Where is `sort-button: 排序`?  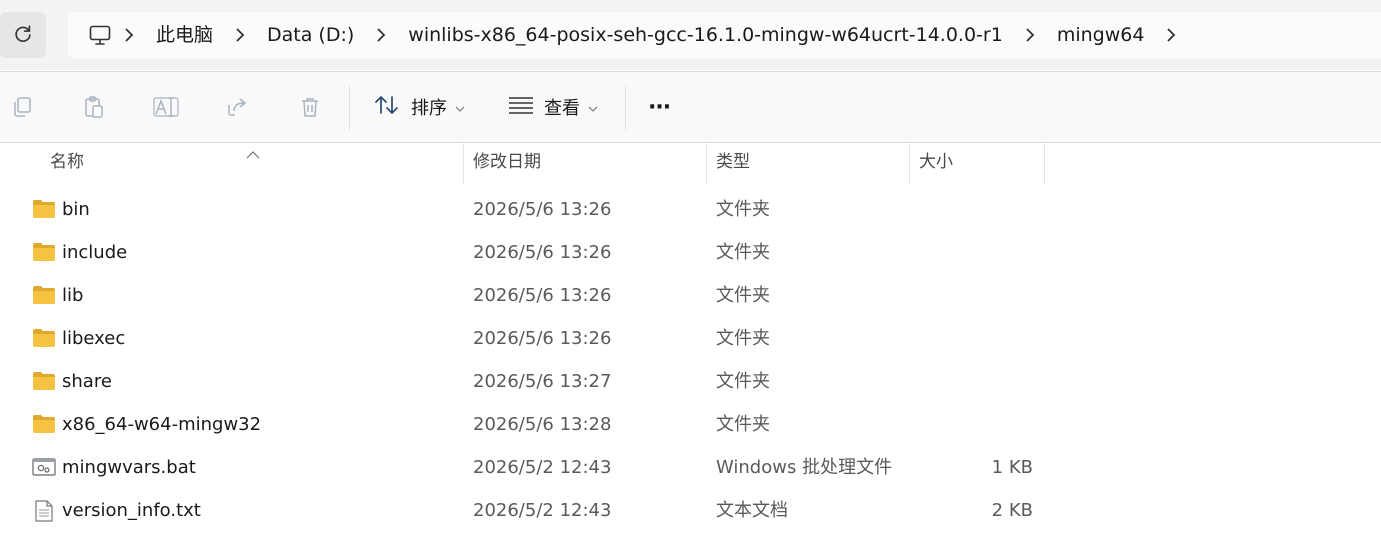
sort-button: 排序 is located at coordinates (419, 107).